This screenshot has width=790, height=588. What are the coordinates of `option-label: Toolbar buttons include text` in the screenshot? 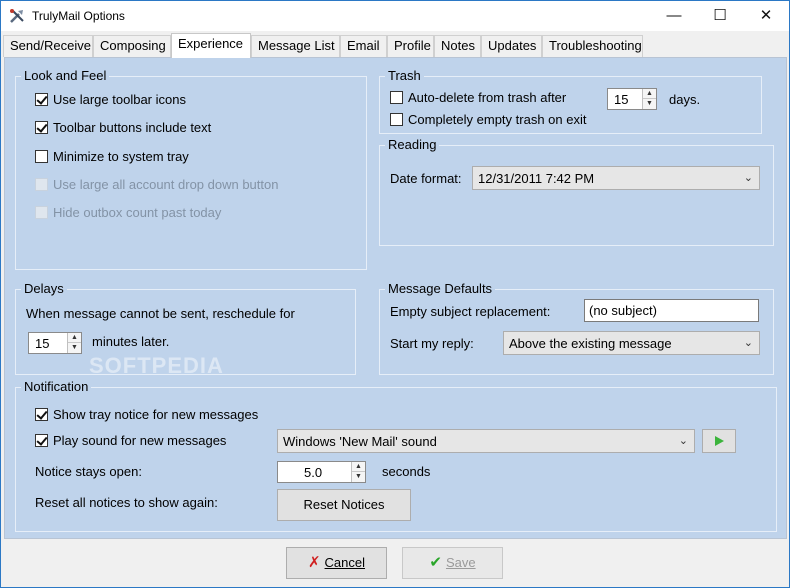 It's located at (132, 127).